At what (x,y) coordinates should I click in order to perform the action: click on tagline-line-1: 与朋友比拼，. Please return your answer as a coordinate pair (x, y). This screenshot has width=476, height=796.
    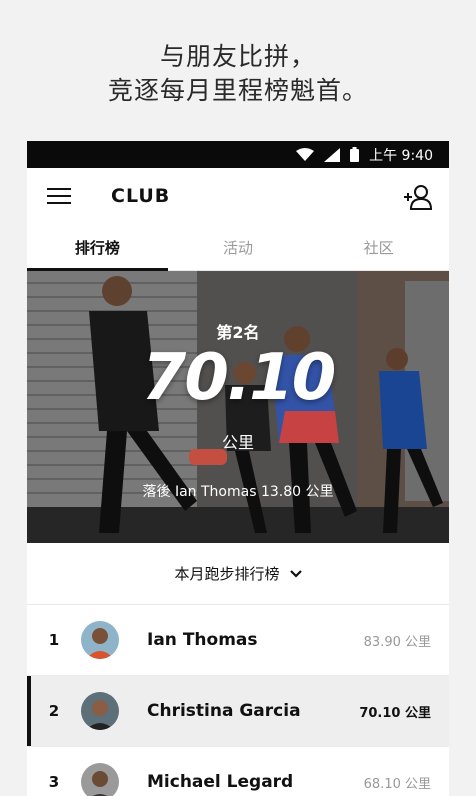
    Looking at the image, I should click on (237, 56).